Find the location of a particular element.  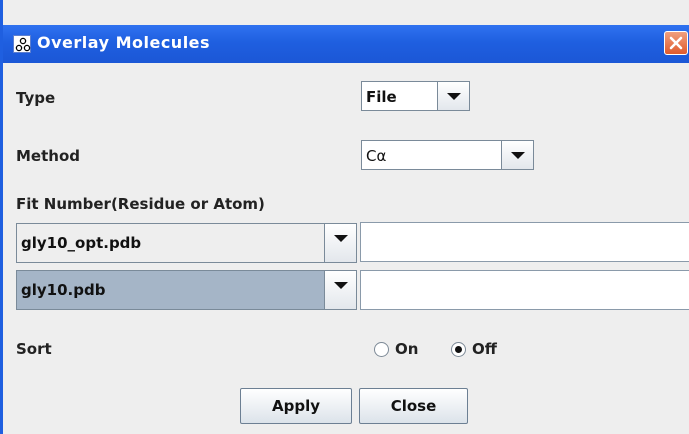

type-label: Type is located at coordinates (36, 98).